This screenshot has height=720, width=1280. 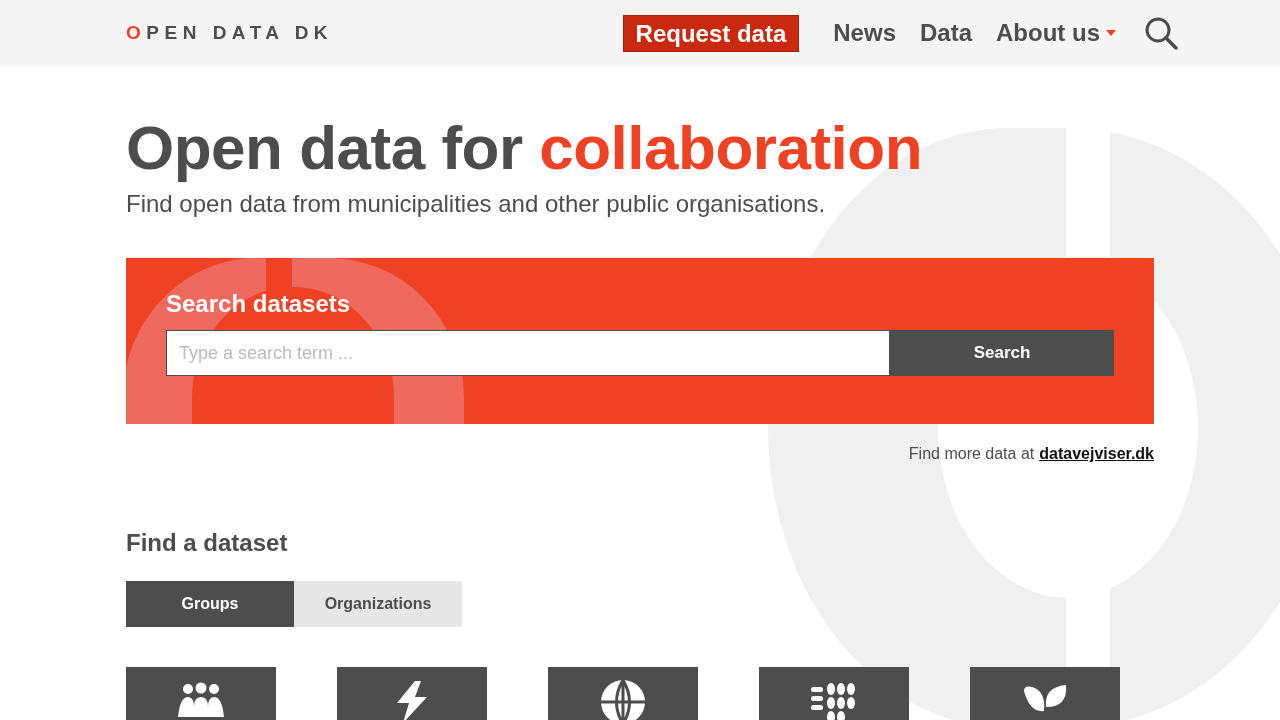 I want to click on tab: Groups, so click(x=210, y=604).